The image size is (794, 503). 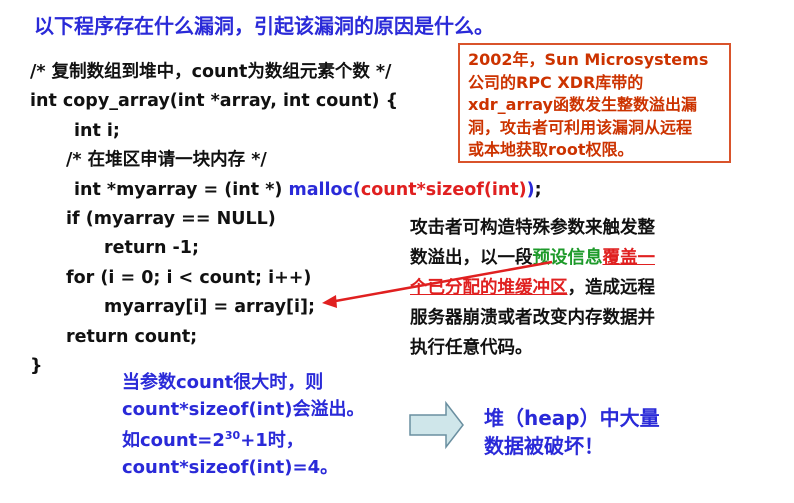 I want to click on pointer-arrow-icon, so click(x=437, y=284).